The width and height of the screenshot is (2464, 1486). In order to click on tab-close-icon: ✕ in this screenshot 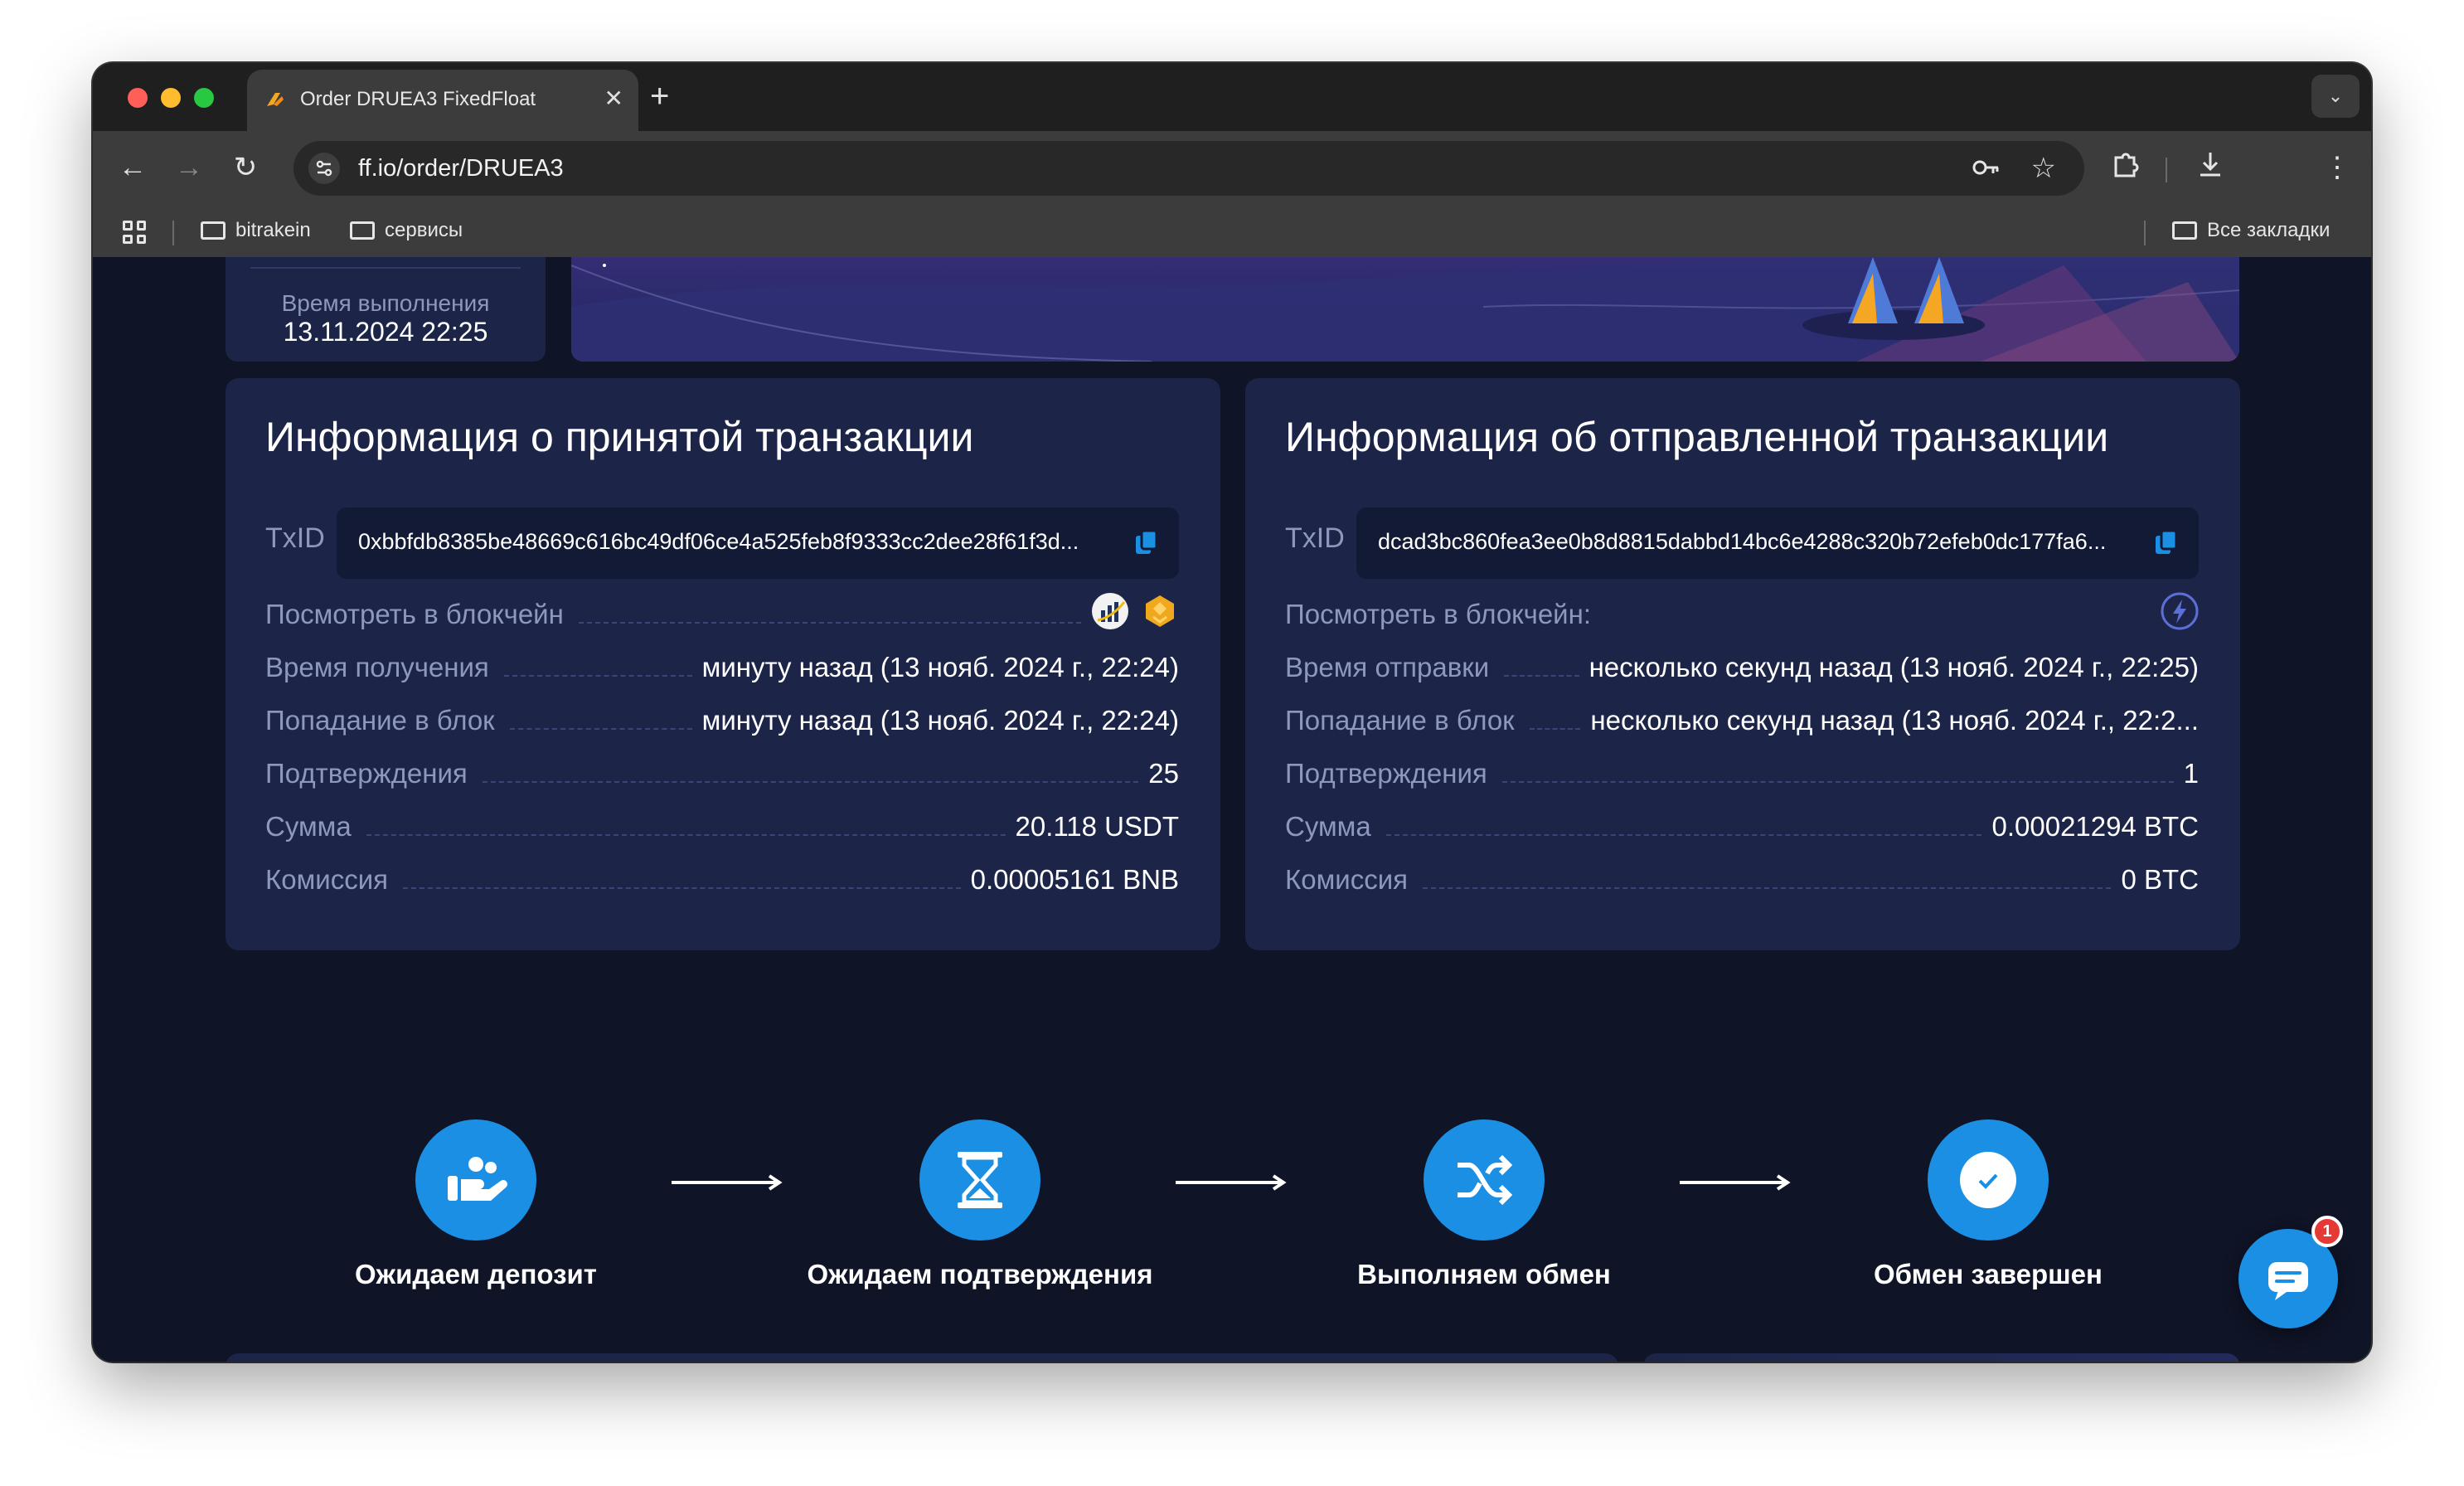, I will do `click(613, 99)`.